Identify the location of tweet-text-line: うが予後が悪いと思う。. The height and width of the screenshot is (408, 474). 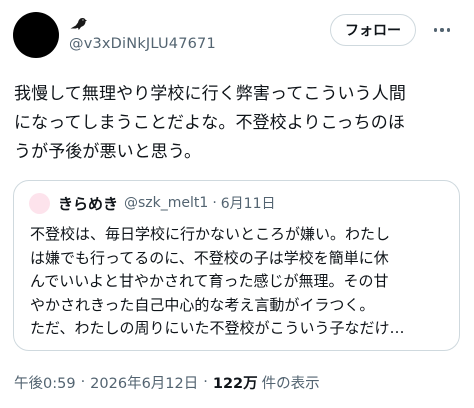
(108, 152).